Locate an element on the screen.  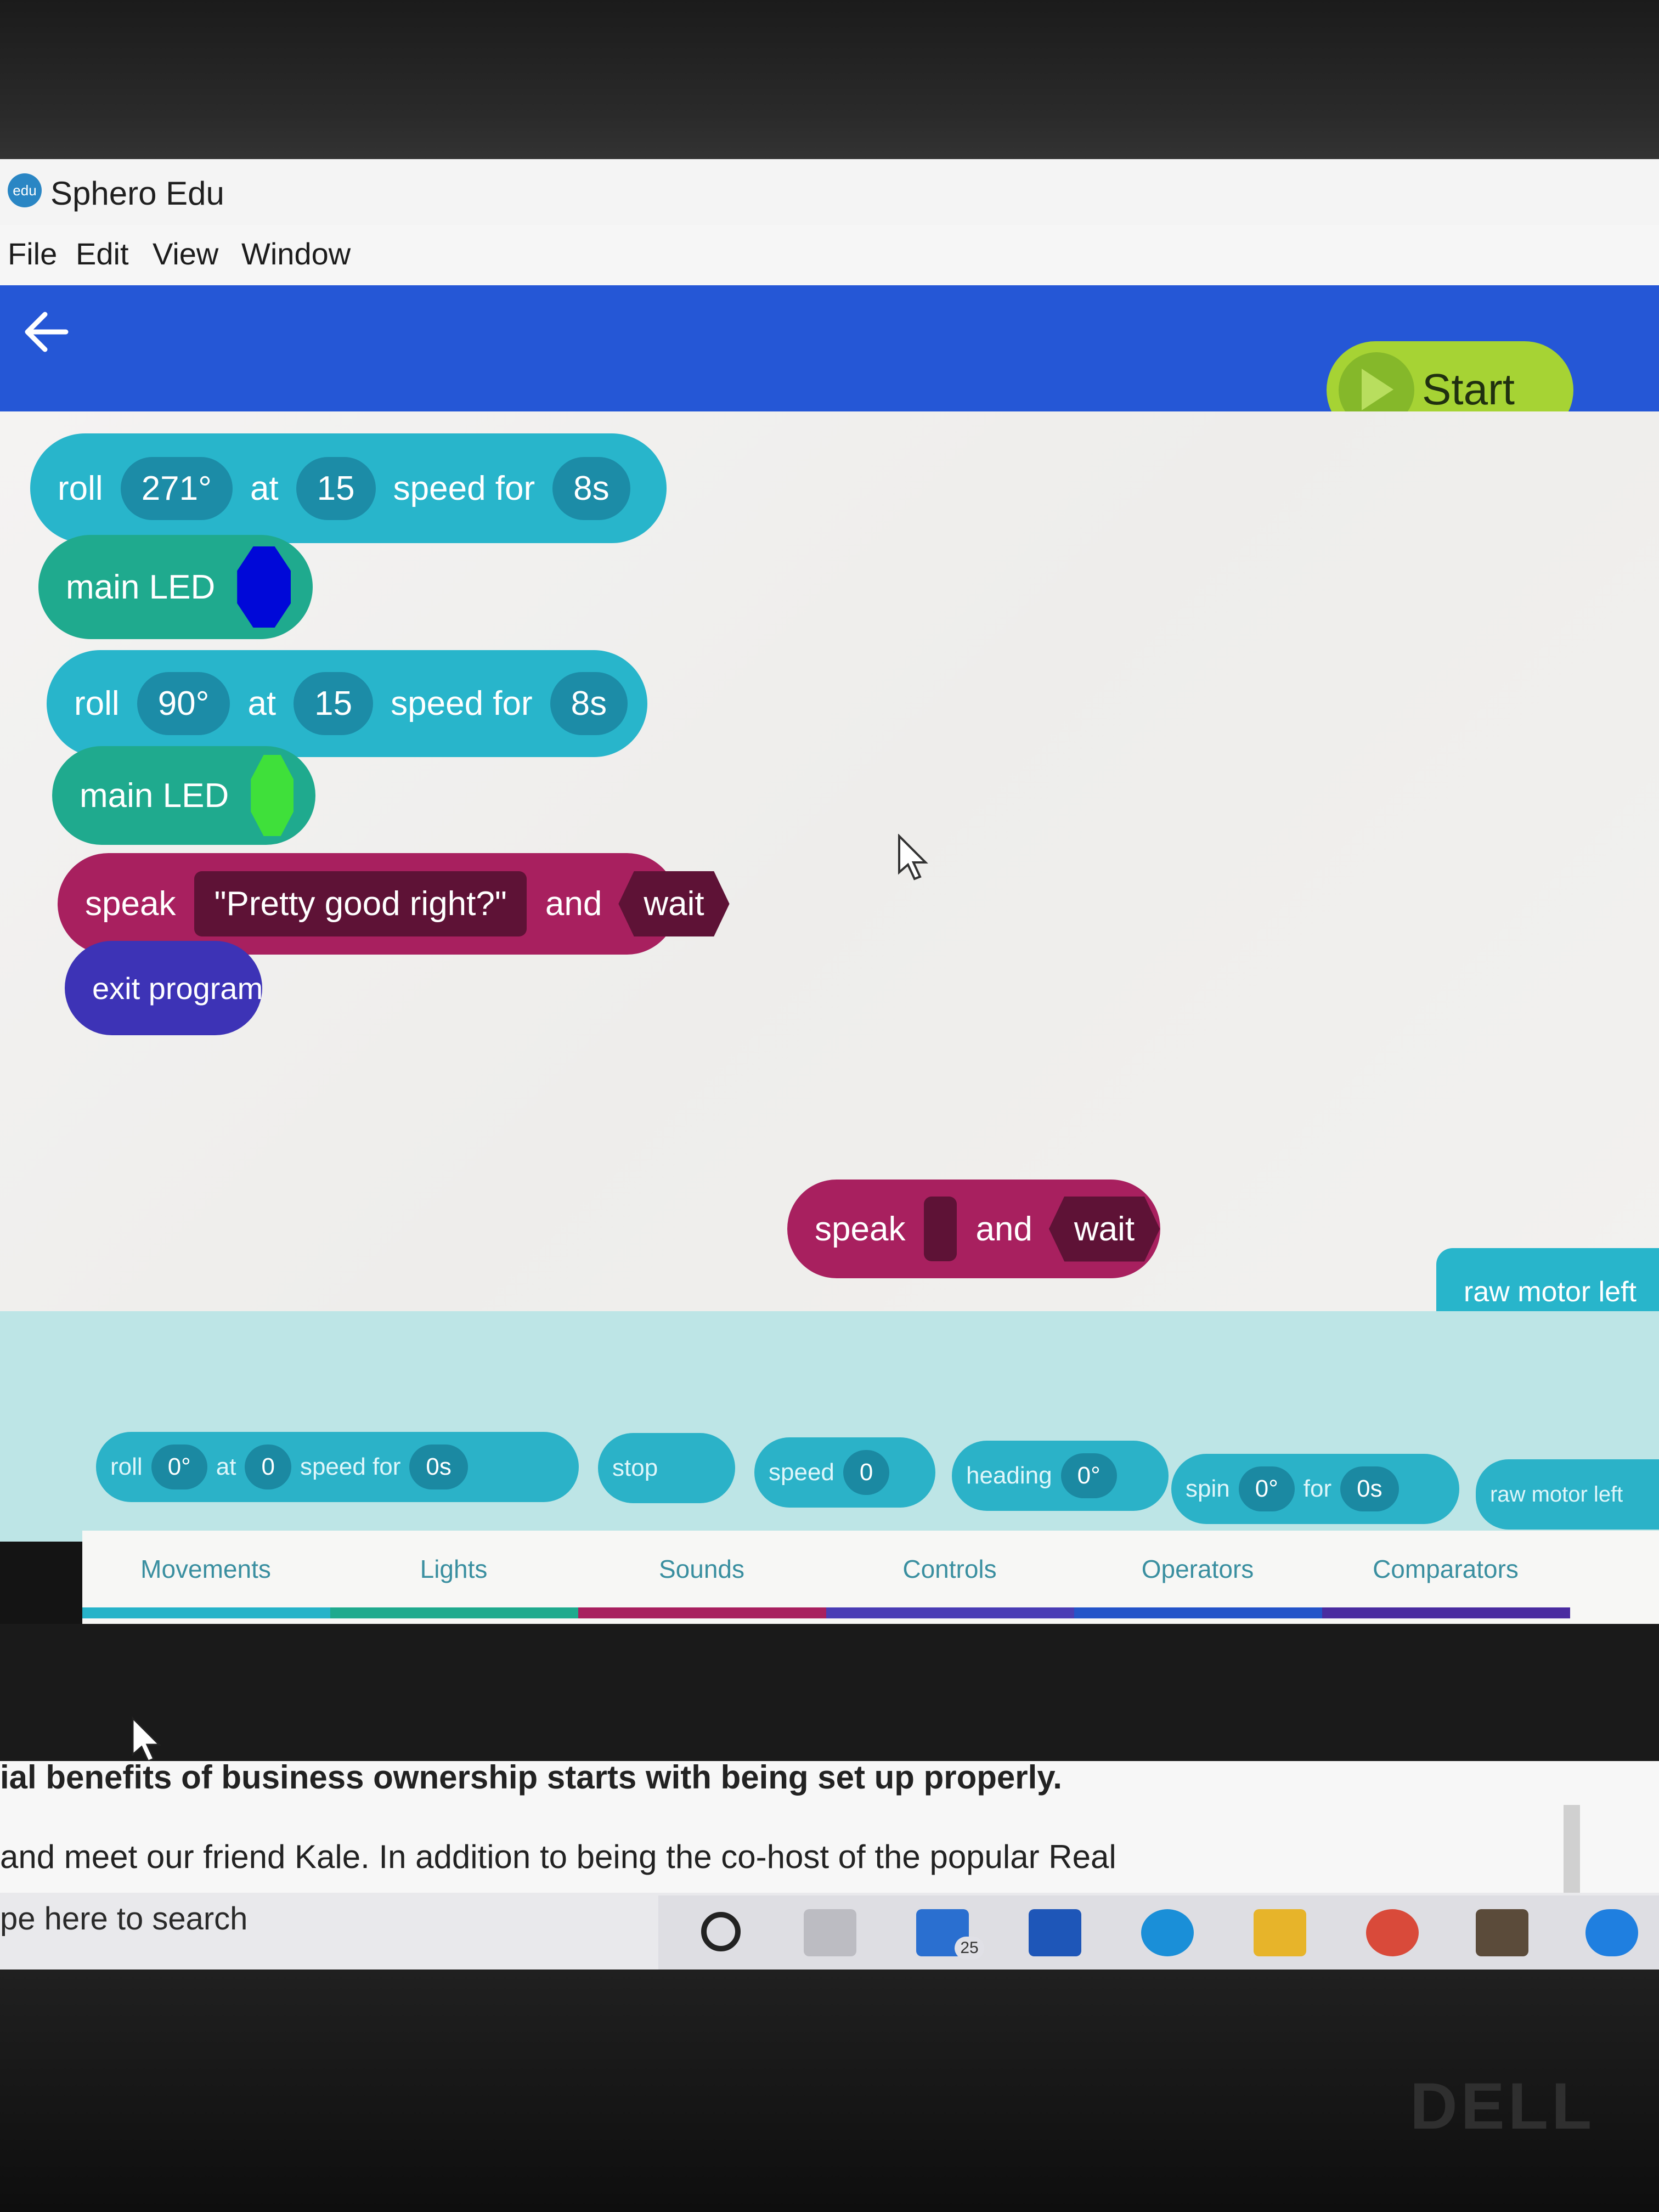
palette-raw-motor-left-block: raw motor left is located at coordinates (1568, 1494).